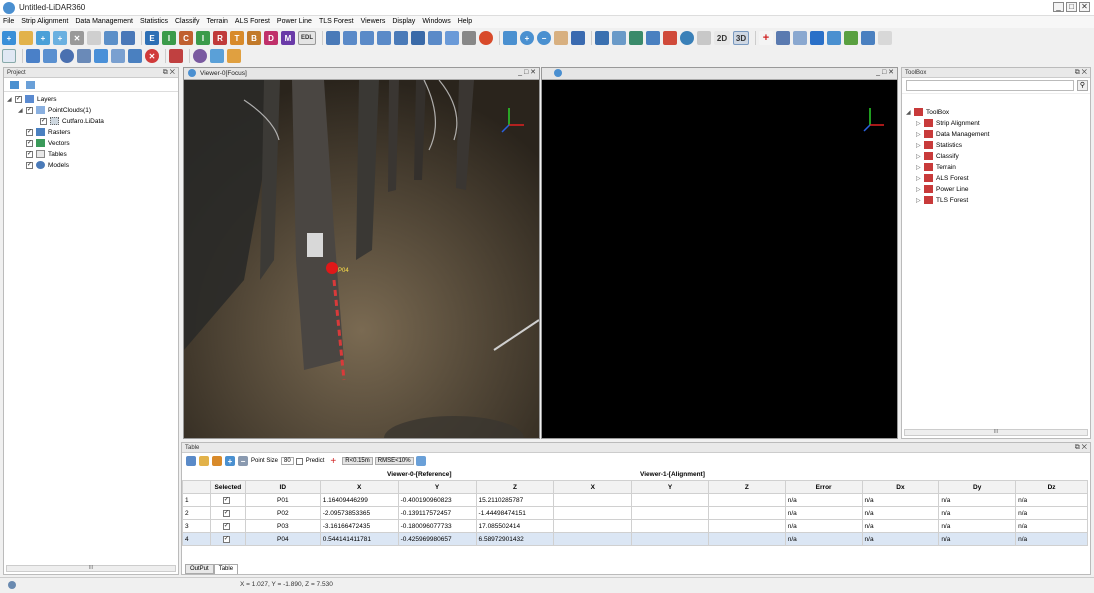 The height and width of the screenshot is (593, 1094). Describe the element at coordinates (942, 200) in the screenshot. I see `toolbox-item-tls-forest: ▷ TLS Forest` at that location.